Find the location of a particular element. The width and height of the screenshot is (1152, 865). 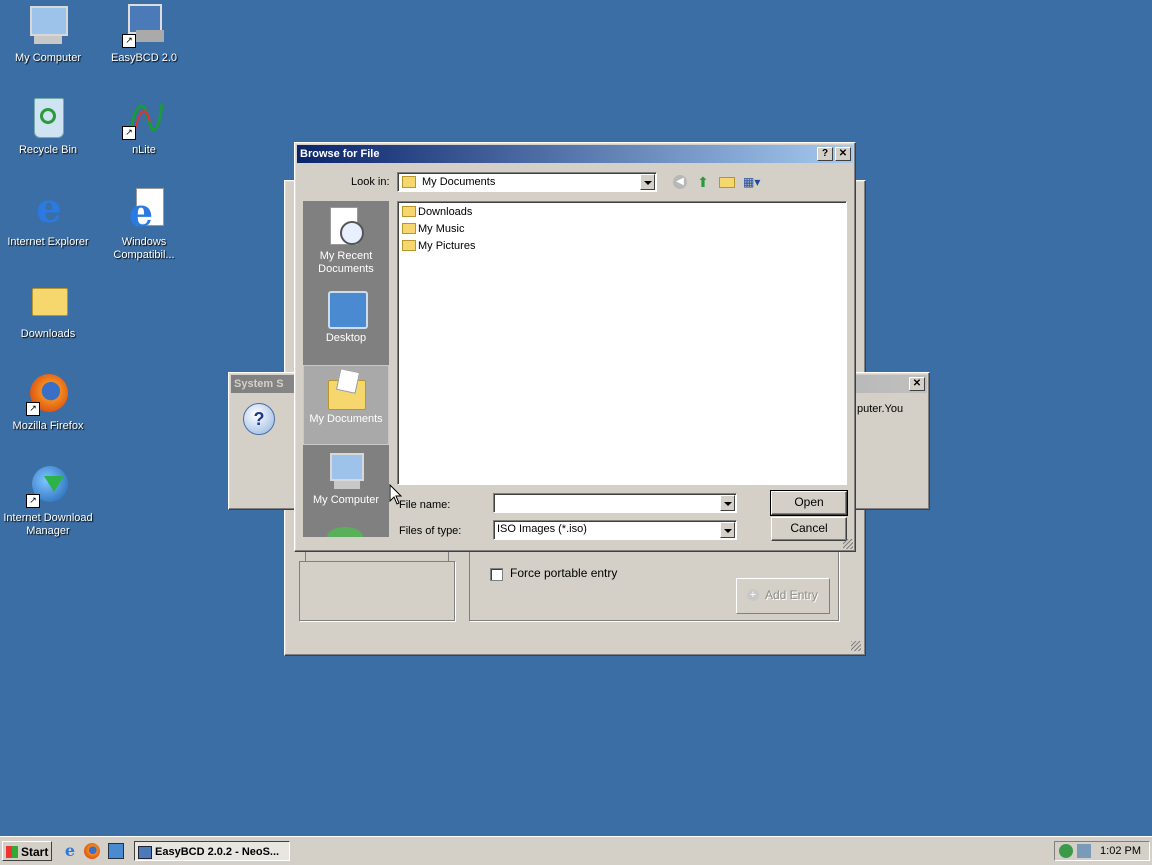

clock: 1:02 PM is located at coordinates (1120, 851).